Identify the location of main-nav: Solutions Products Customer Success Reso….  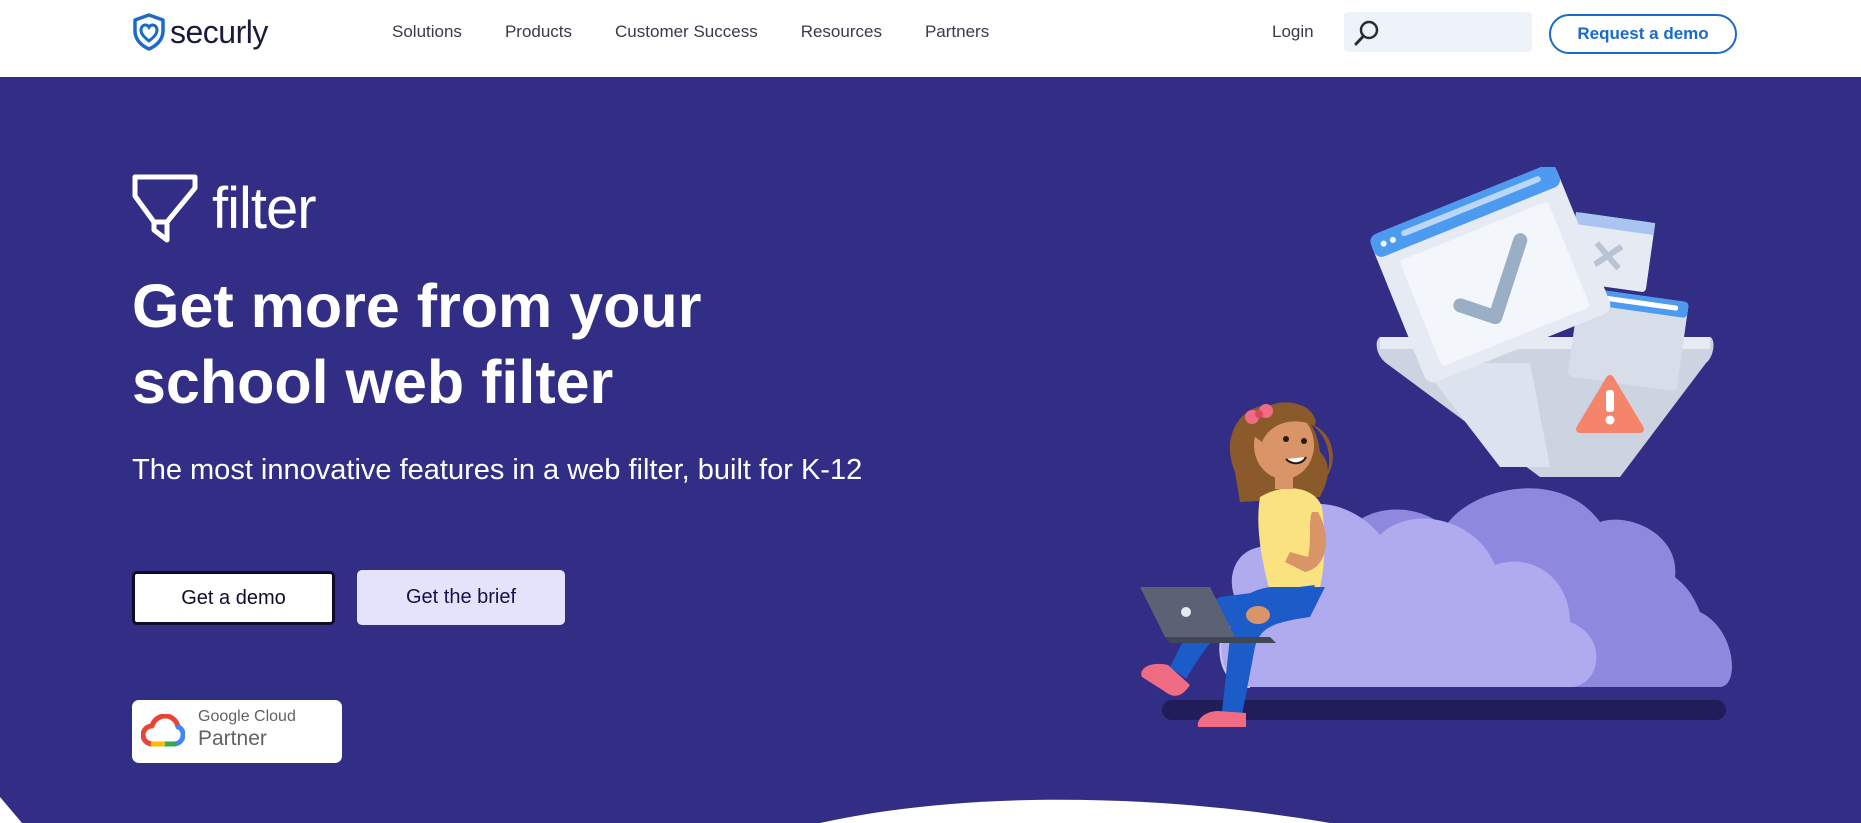
(712, 32).